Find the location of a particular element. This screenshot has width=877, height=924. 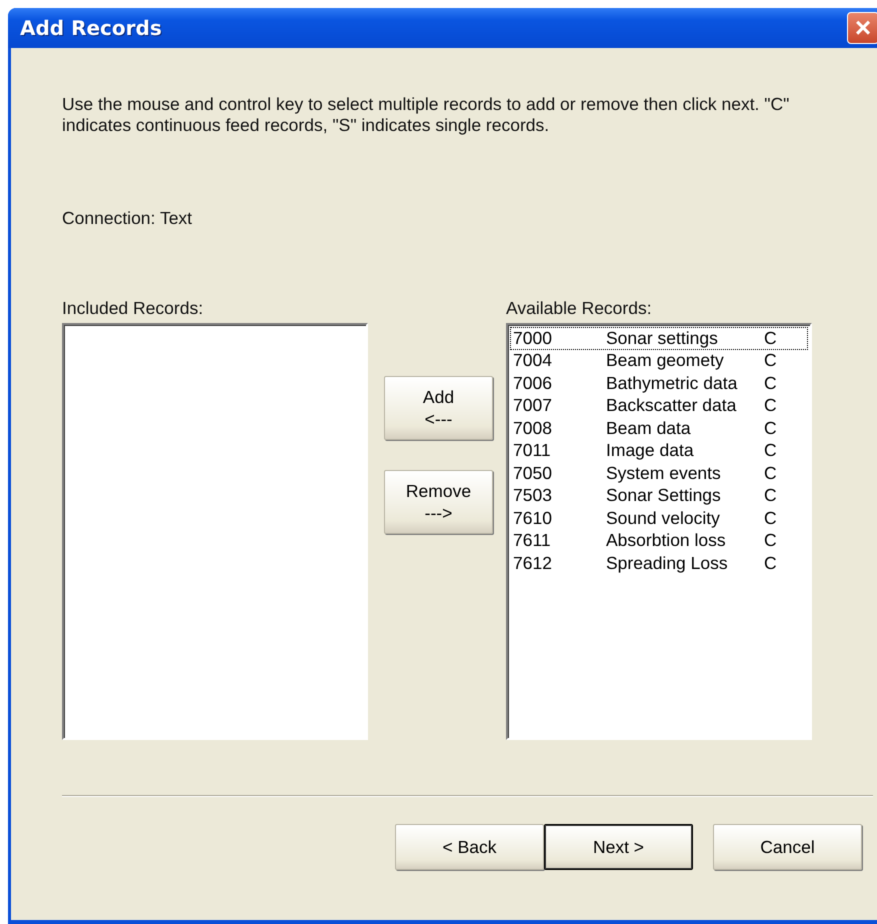

record-row: 7004 Beam geomety C is located at coordinates (659, 361).